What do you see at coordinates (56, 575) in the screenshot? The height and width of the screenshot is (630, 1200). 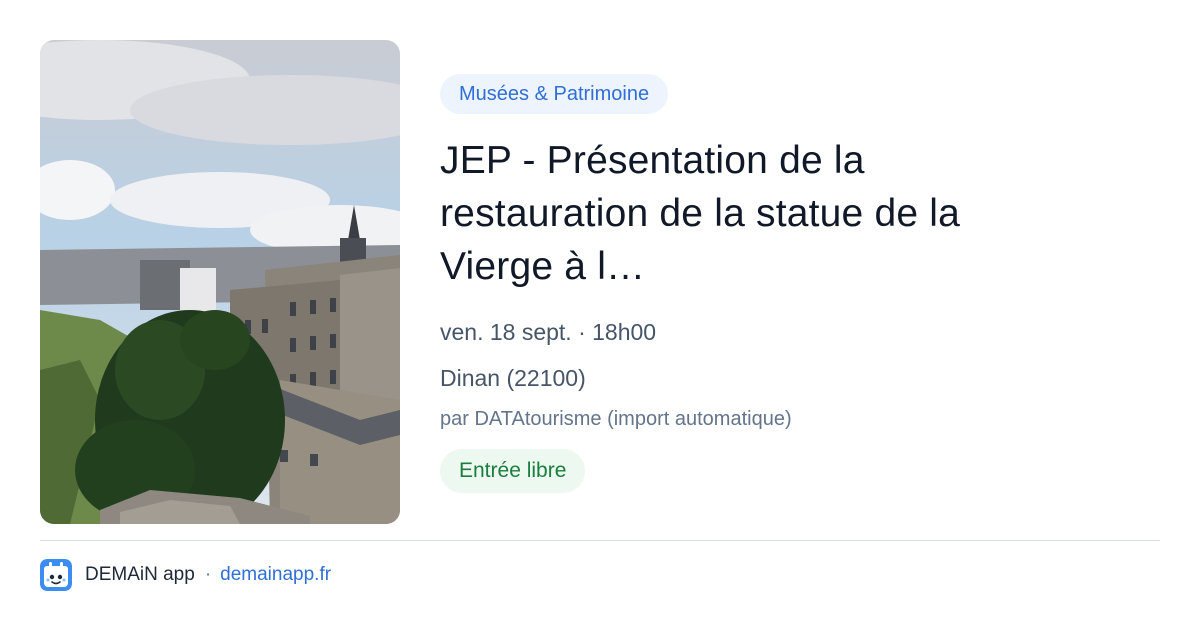 I see `app-logo-icon` at bounding box center [56, 575].